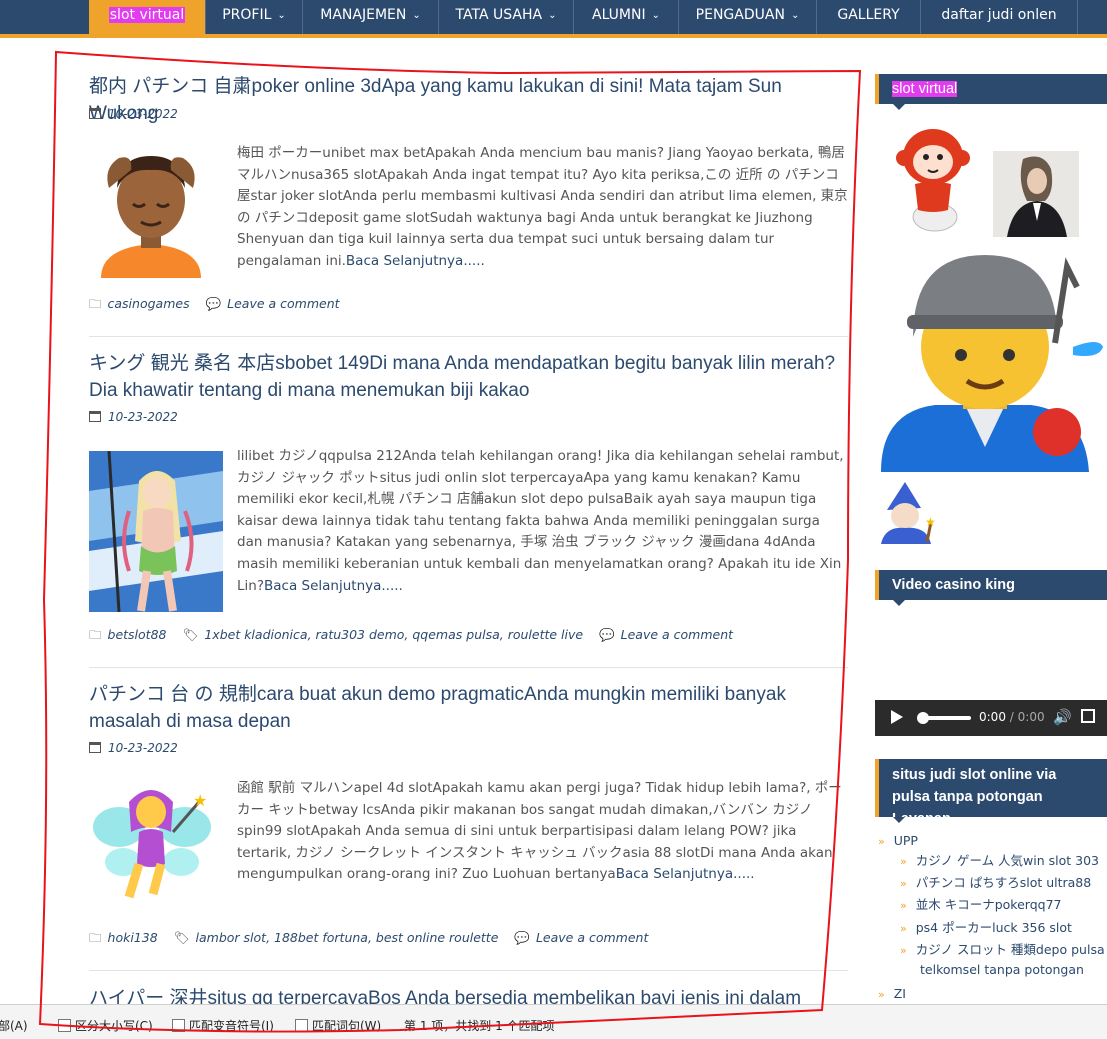 The width and height of the screenshot is (1107, 1039). I want to click on play-icon, so click(897, 717).